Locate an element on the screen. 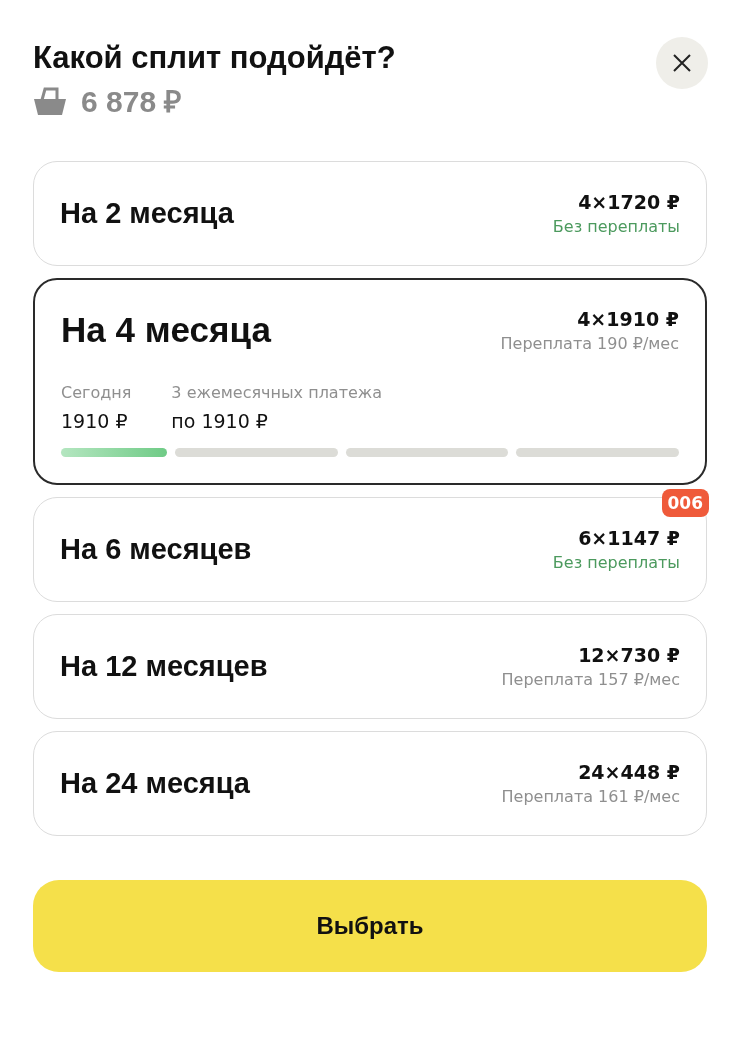 This screenshot has height=1048, width=740. choose-button: Выбрать is located at coordinates (370, 926).